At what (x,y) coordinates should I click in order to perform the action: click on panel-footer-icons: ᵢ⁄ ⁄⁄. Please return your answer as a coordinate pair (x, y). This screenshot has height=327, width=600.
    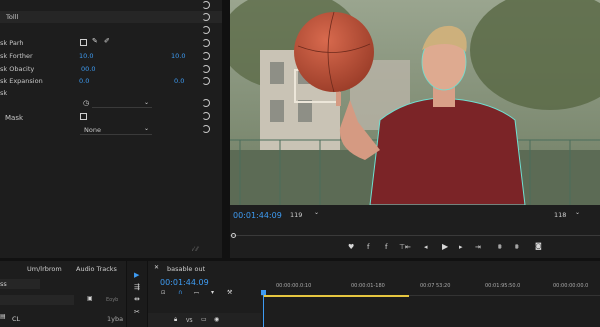
    Looking at the image, I should click on (195, 249).